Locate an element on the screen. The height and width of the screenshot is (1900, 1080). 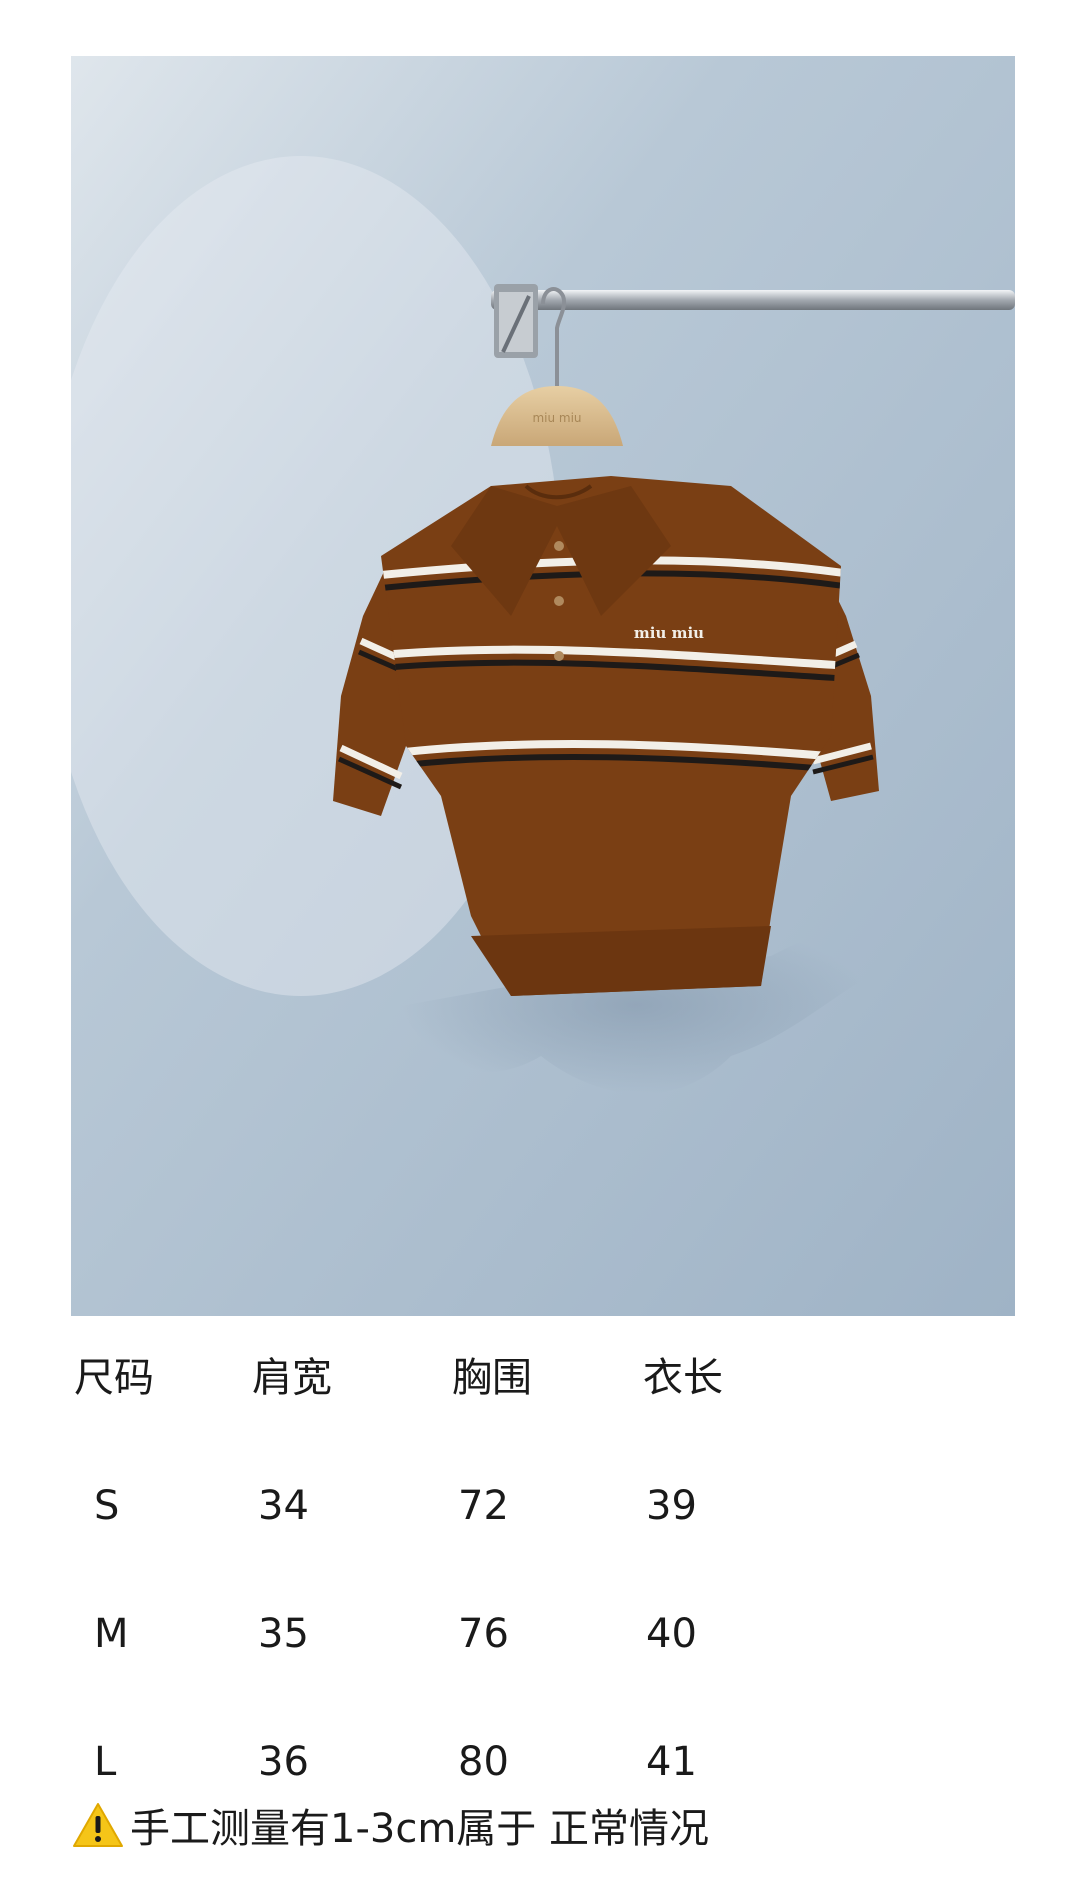
shoulder-value: 36 is located at coordinates (283, 1762).